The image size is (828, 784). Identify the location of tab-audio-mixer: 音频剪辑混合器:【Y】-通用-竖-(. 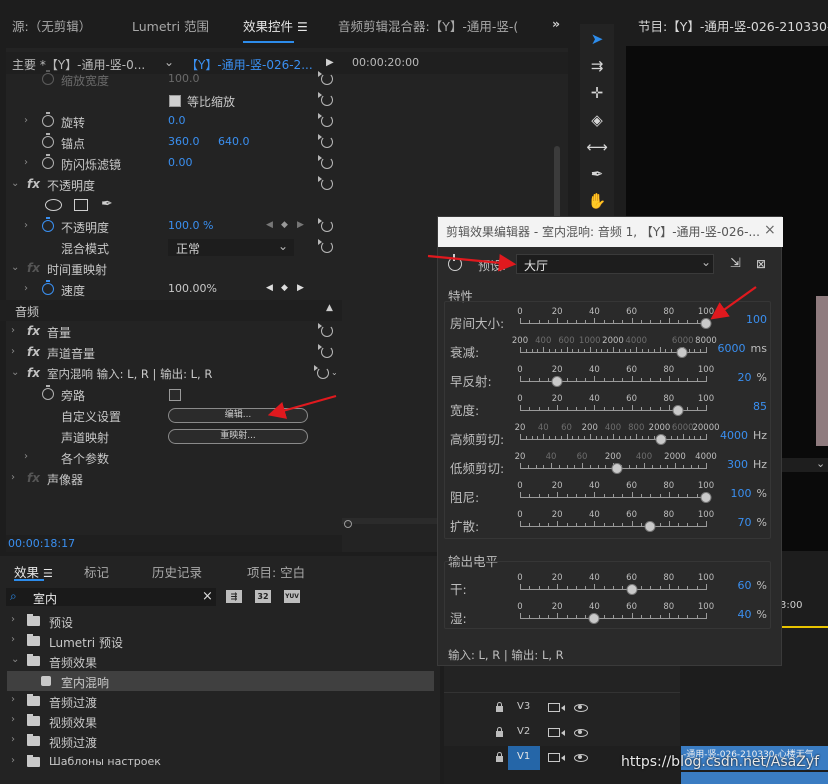
(436, 25).